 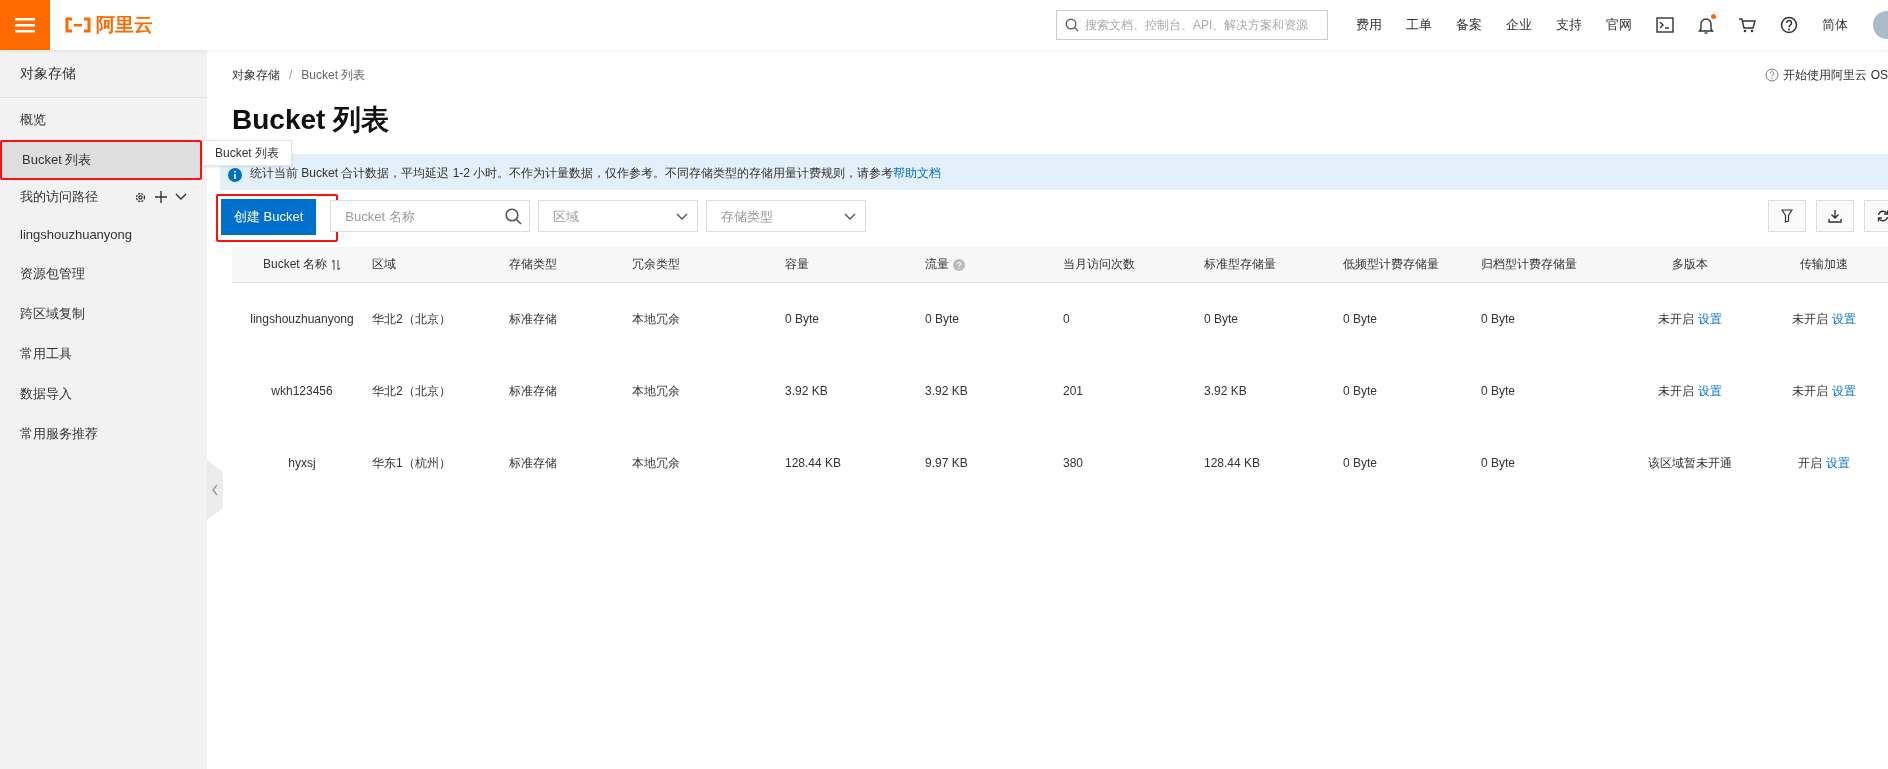 I want to click on nav-link: 官网, so click(x=1619, y=25).